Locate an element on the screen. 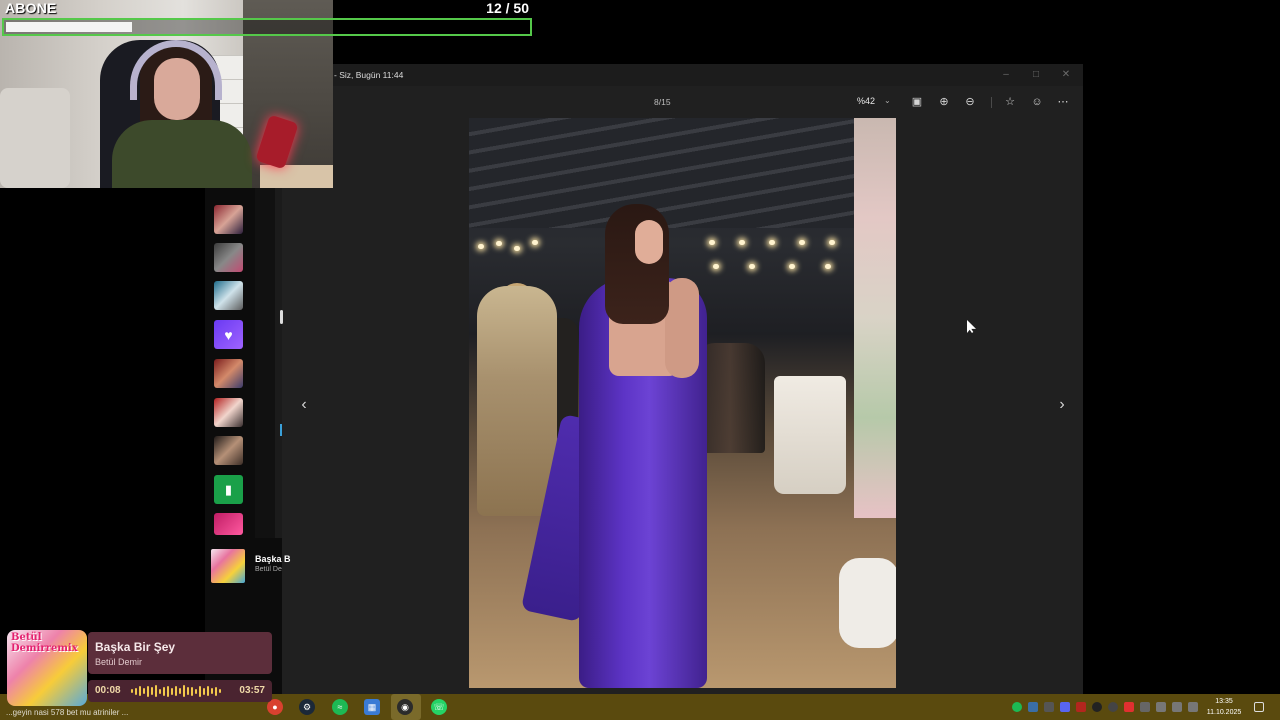 Image resolution: width=1280 pixels, height=720 pixels. bookmark-icon: ▮ is located at coordinates (228, 489).